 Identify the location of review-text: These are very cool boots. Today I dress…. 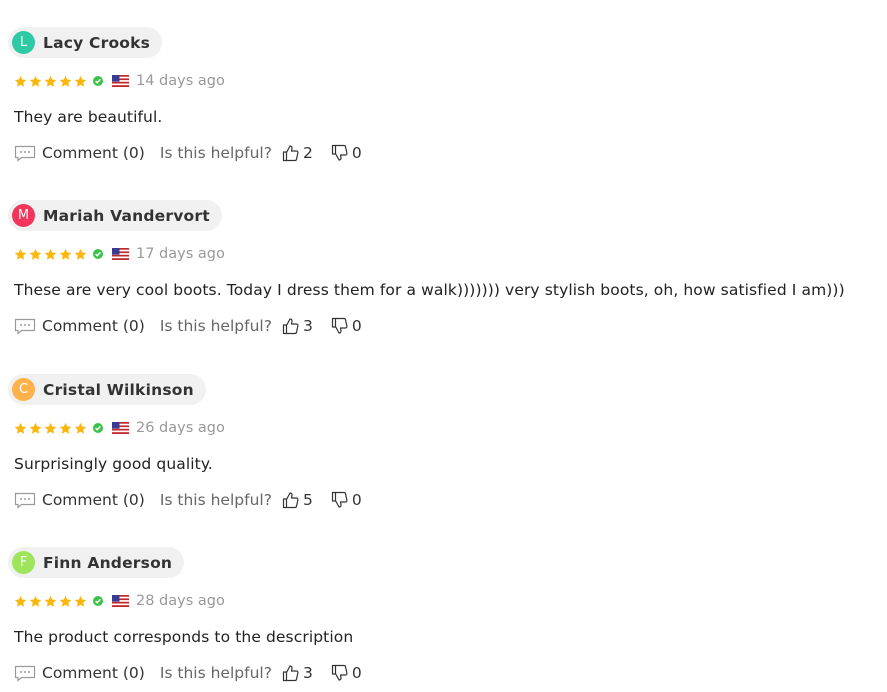
(429, 290).